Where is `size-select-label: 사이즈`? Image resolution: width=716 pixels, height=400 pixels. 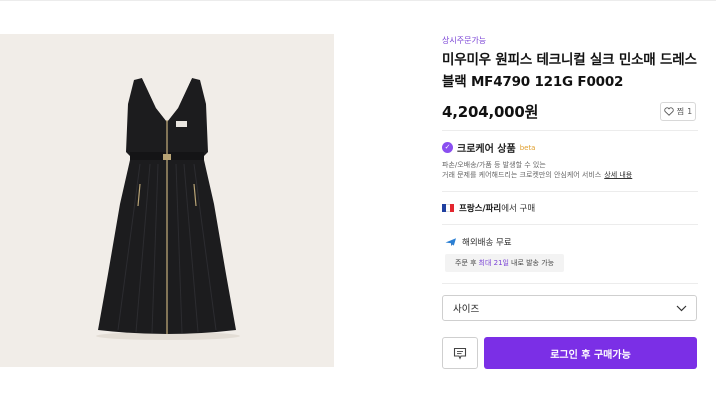 size-select-label: 사이즈 is located at coordinates (466, 309).